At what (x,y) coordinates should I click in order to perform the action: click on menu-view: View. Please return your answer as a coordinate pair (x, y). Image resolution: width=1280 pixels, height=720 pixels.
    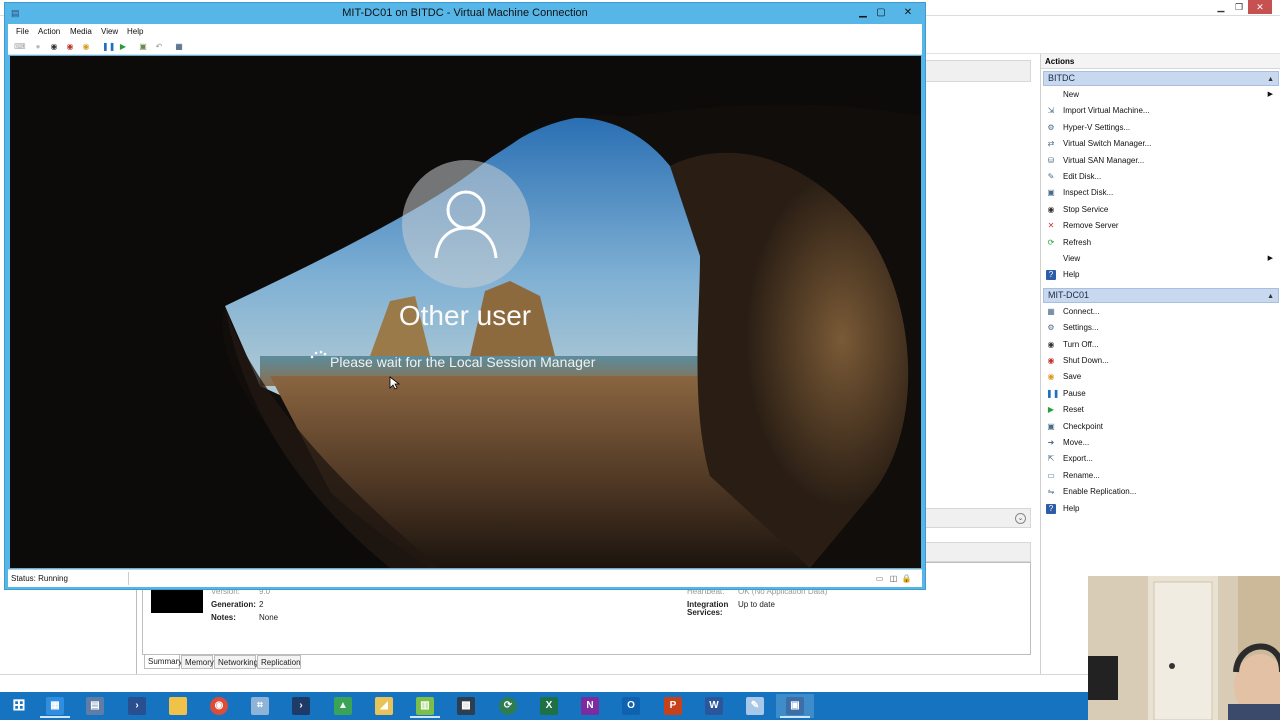
    Looking at the image, I should click on (109, 31).